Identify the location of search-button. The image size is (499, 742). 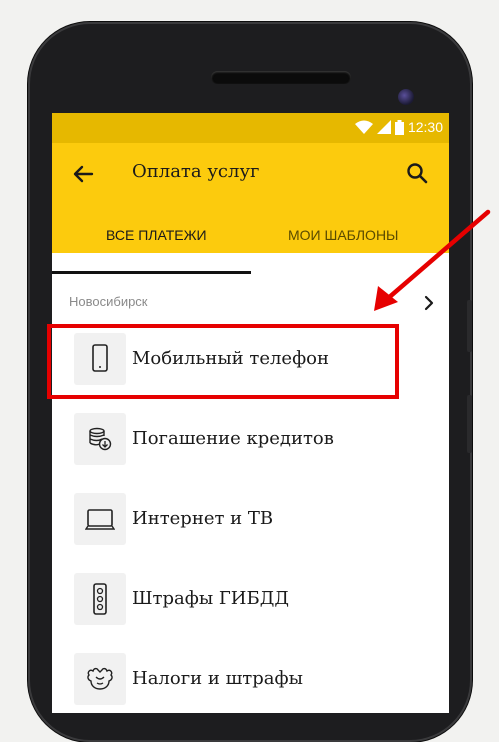
(417, 173).